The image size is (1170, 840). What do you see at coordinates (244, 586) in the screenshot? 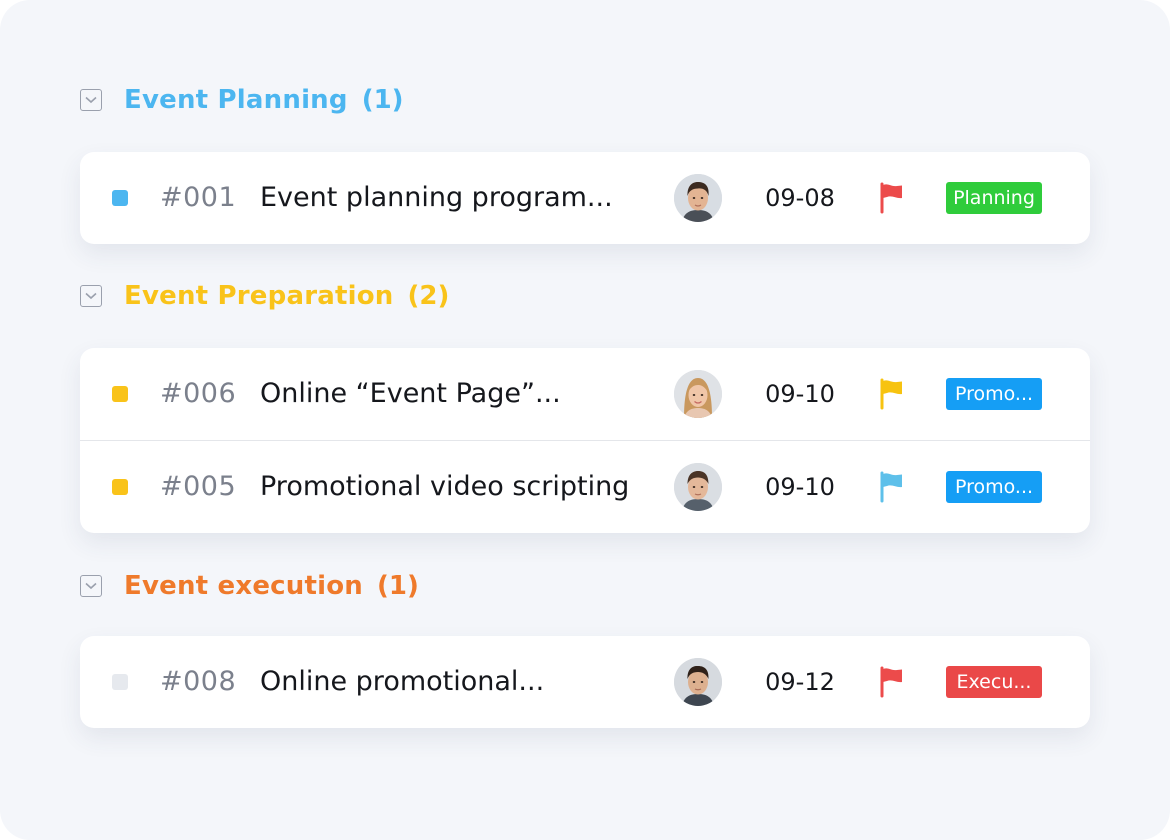
I see `group-title: Event execution` at bounding box center [244, 586].